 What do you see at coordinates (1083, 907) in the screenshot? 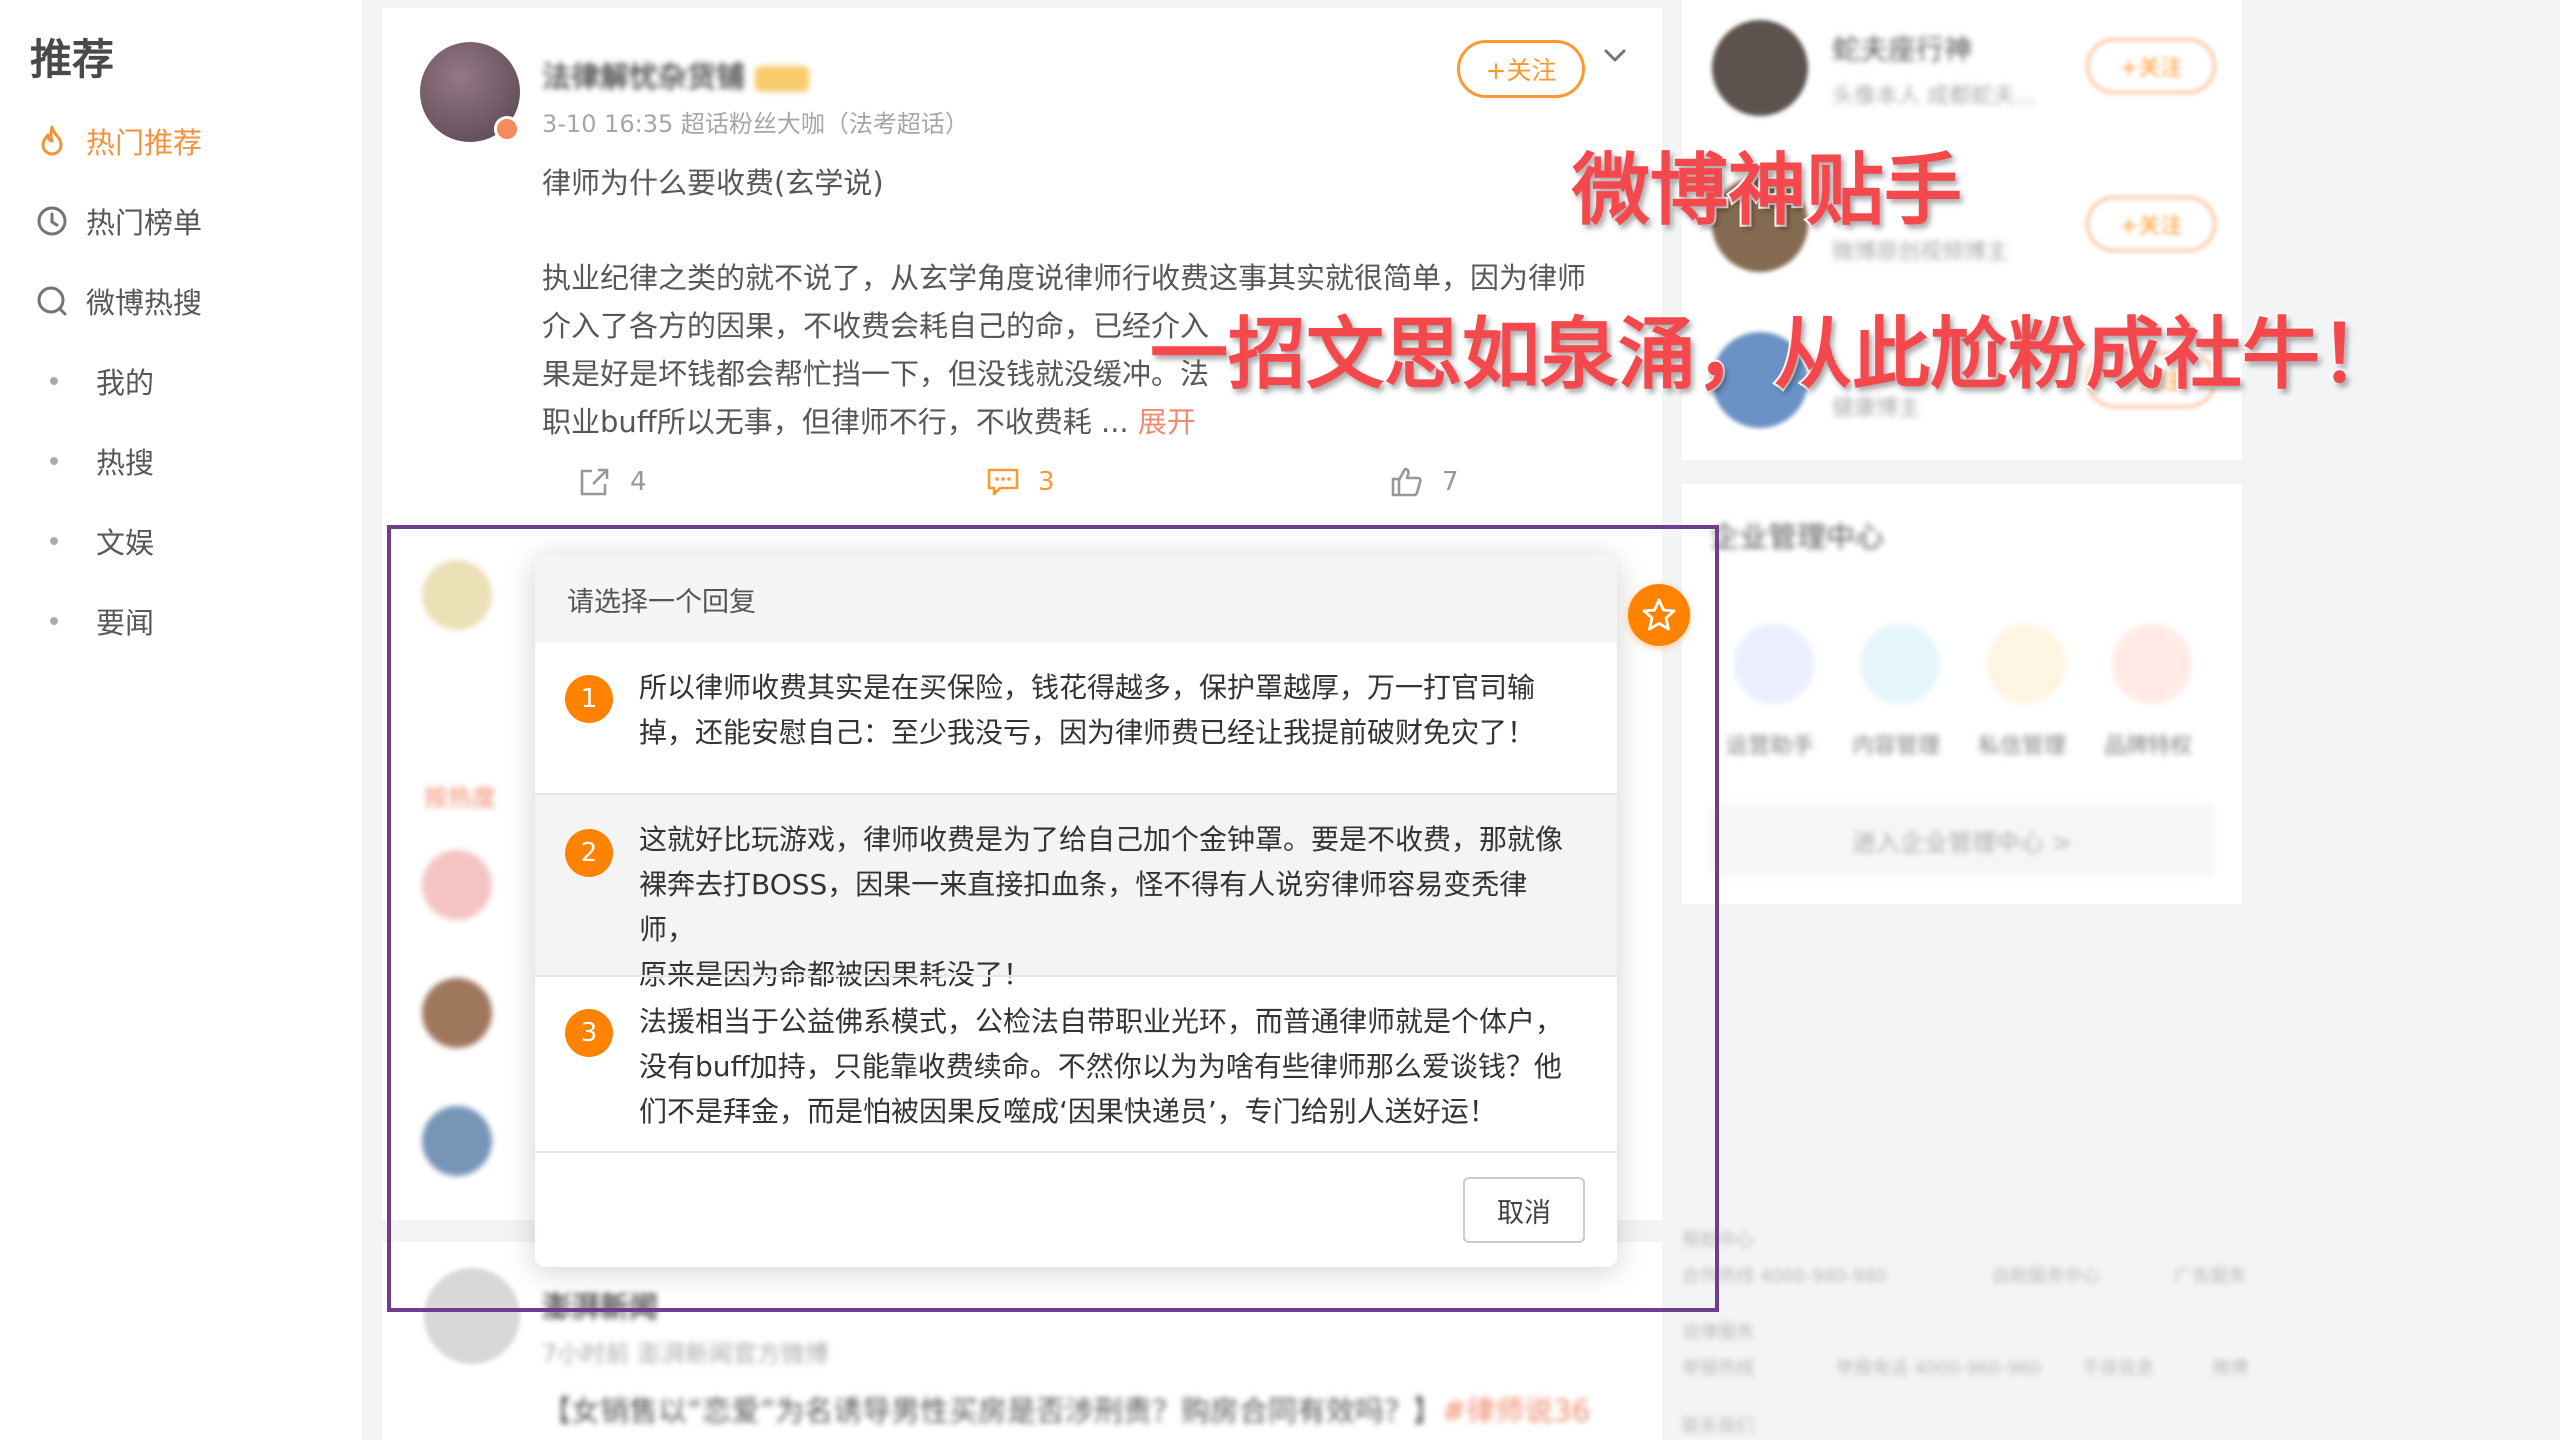
I see `option-line: 裸奔去打BOSS，因果一来直接扣血条，怪不得有人说穷律师容易变秃律师，` at bounding box center [1083, 907].